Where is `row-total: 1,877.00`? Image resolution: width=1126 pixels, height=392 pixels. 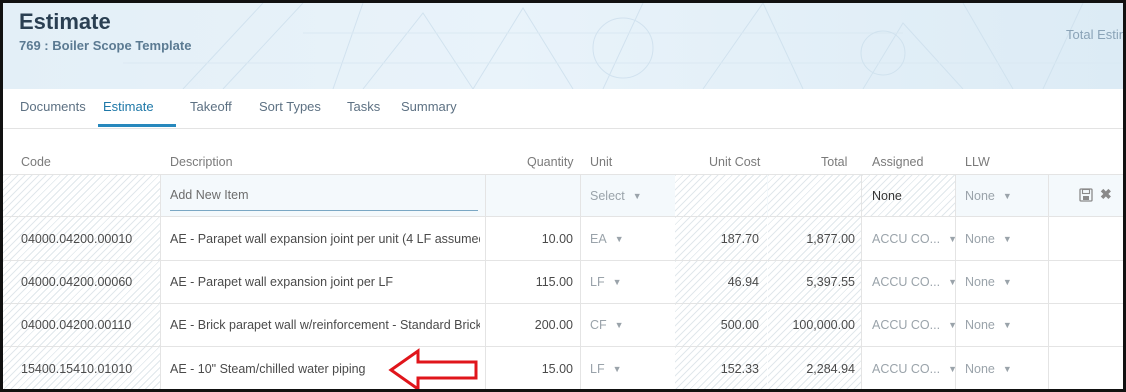 row-total: 1,877.00 is located at coordinates (814, 238).